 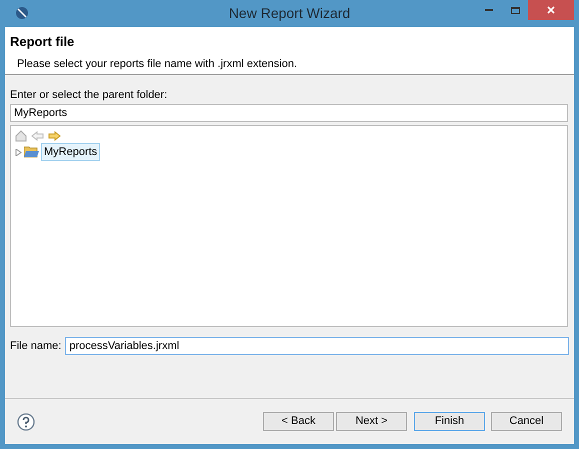 I want to click on wizard-button: Finish, so click(x=449, y=421).